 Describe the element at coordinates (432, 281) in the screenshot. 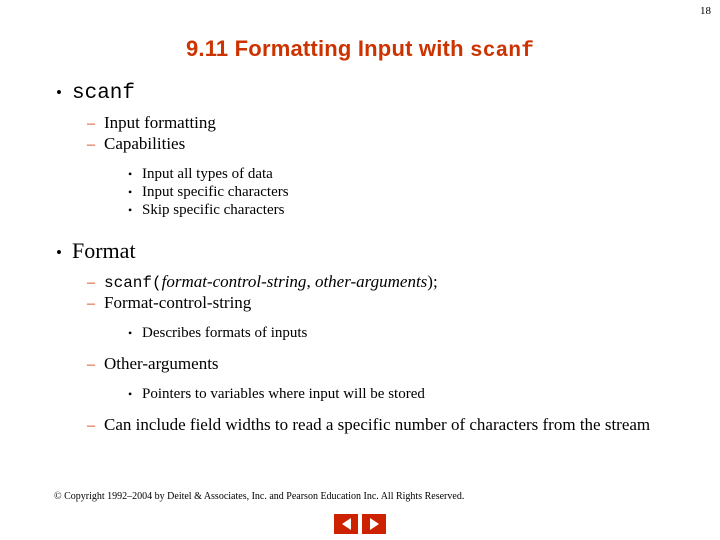

I see `scanf-call-end: );` at that location.